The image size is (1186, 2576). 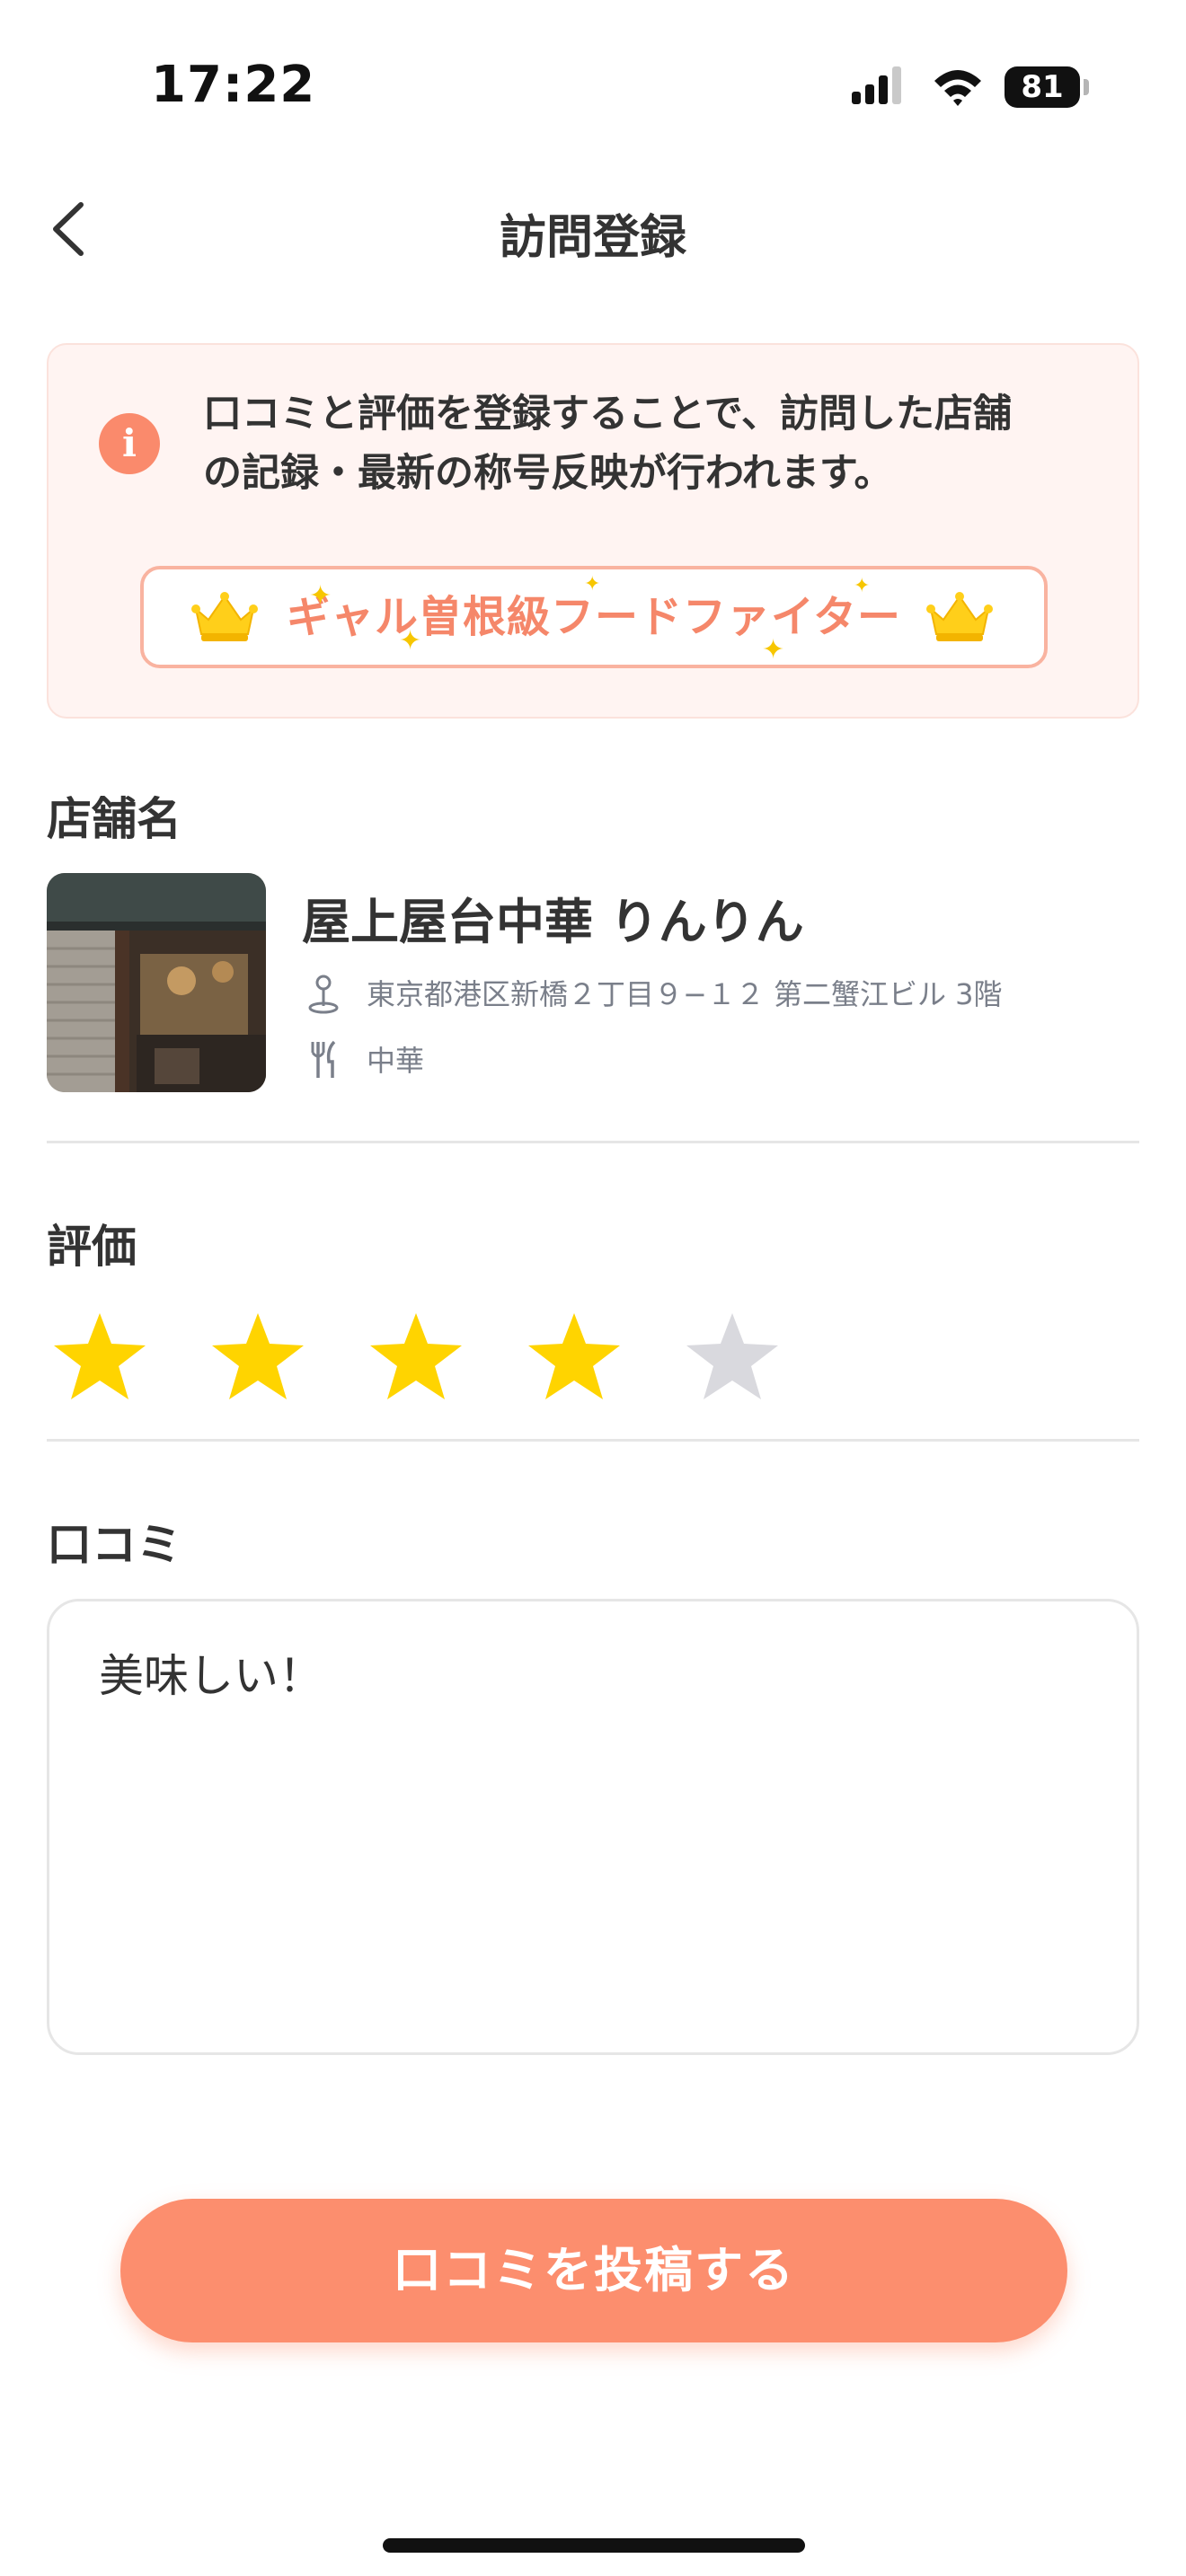 What do you see at coordinates (396, 1061) in the screenshot?
I see `store-genre: 中華` at bounding box center [396, 1061].